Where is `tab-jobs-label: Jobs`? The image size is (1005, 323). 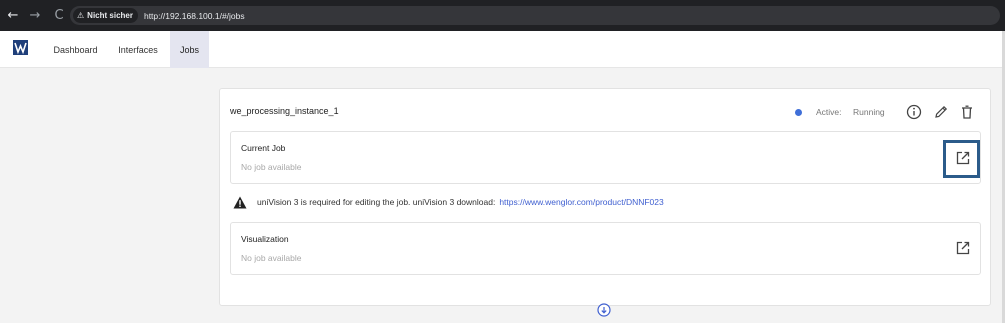
tab-jobs-label: Jobs is located at coordinates (189, 49).